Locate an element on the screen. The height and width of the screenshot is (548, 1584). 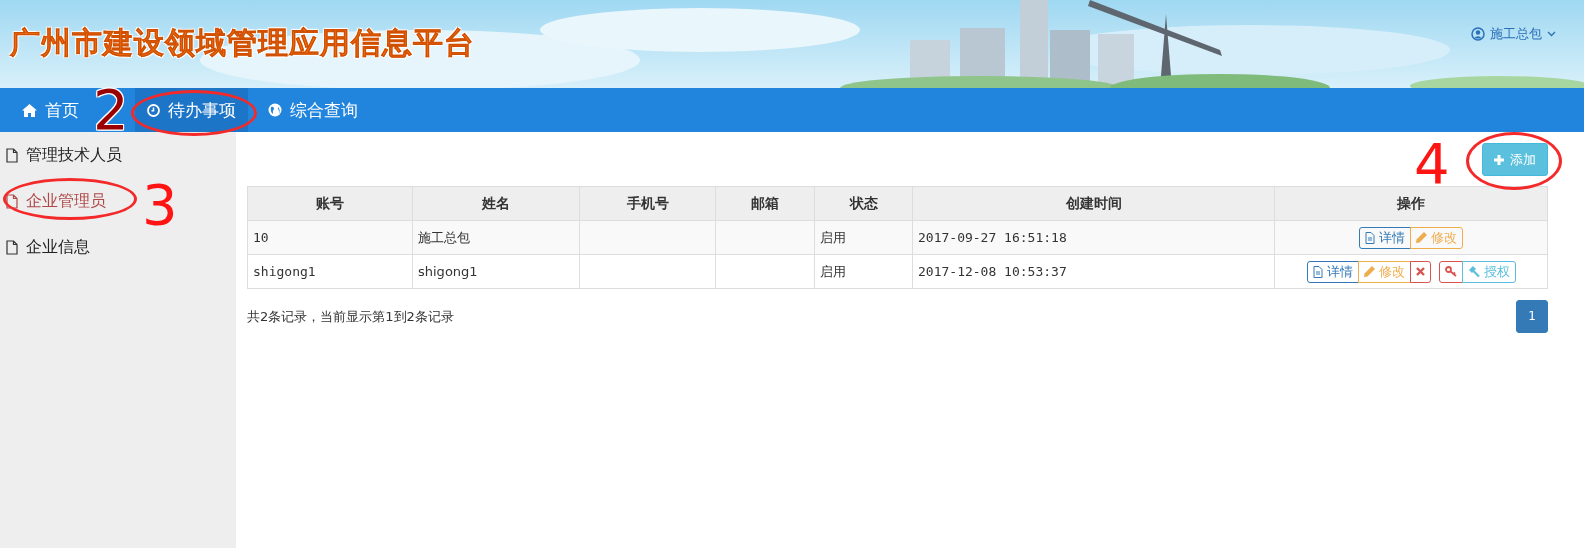
sidebar-item: 企业信息 is located at coordinates (45, 247).